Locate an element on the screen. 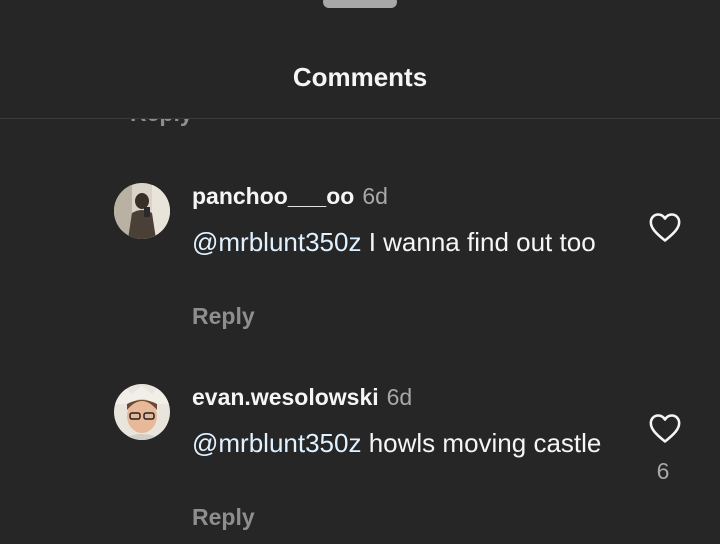 The image size is (720, 544). username-text: evan.wesolowski is located at coordinates (285, 397).